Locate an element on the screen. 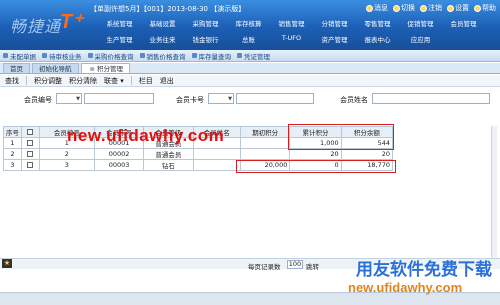 The height and width of the screenshot is (305, 500). menu-distribution: 分销管理 is located at coordinates (334, 23).